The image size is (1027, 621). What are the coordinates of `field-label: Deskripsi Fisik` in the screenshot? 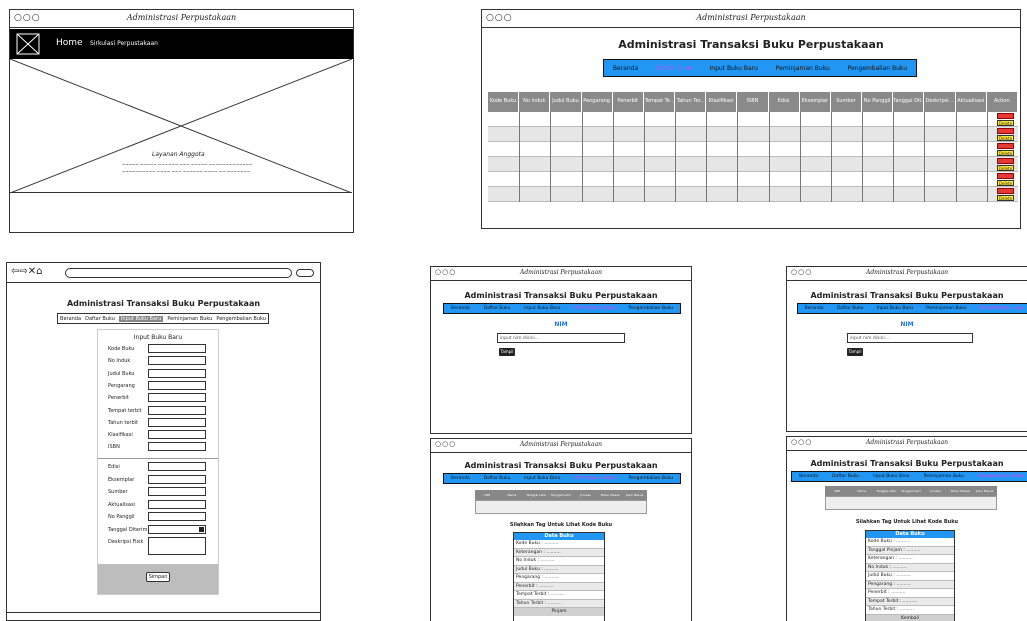 It's located at (126, 542).